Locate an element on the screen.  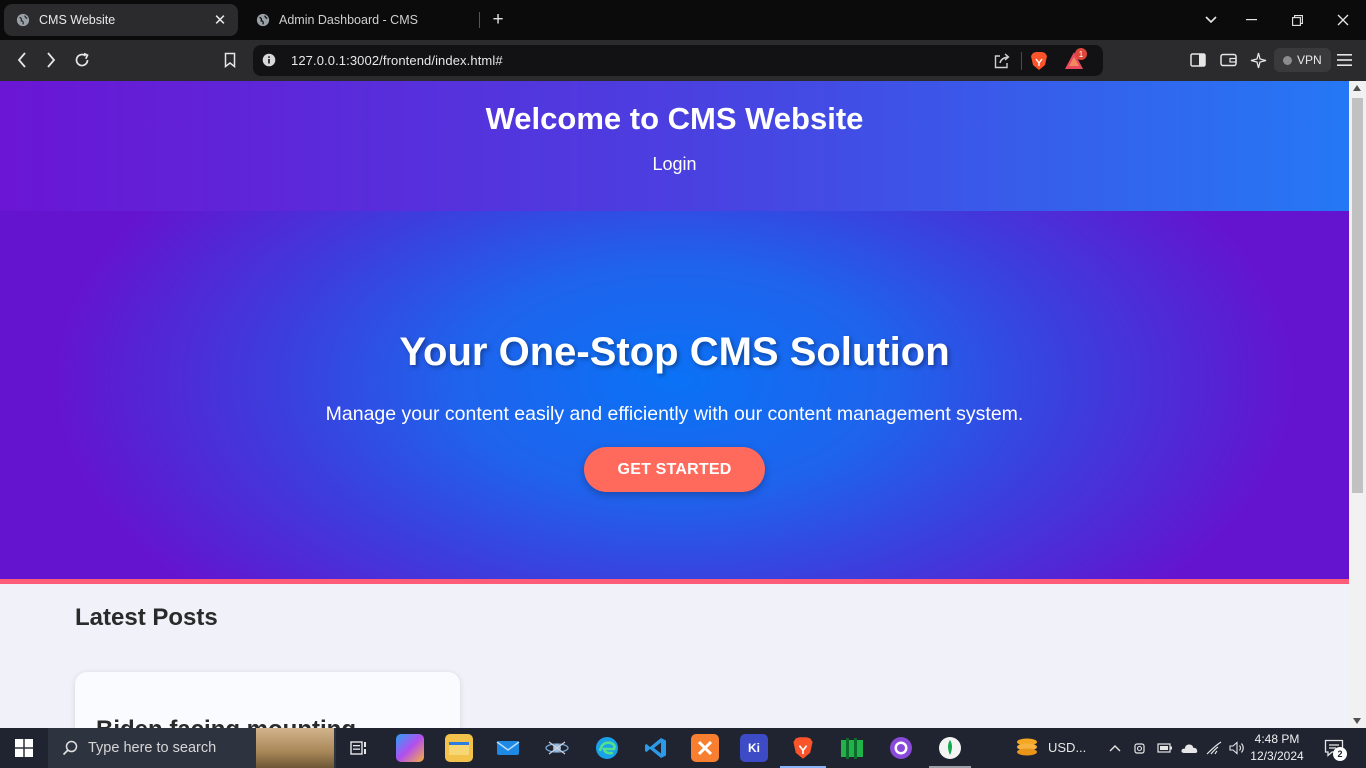
login-link: Login is located at coordinates (674, 164).